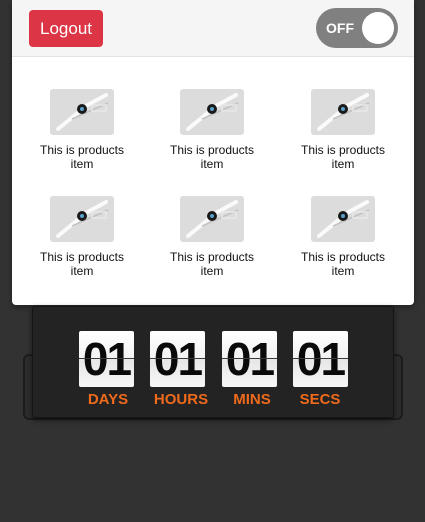 Image resolution: width=425 pixels, height=522 pixels. I want to click on card-header: Logout OFF, so click(213, 28).